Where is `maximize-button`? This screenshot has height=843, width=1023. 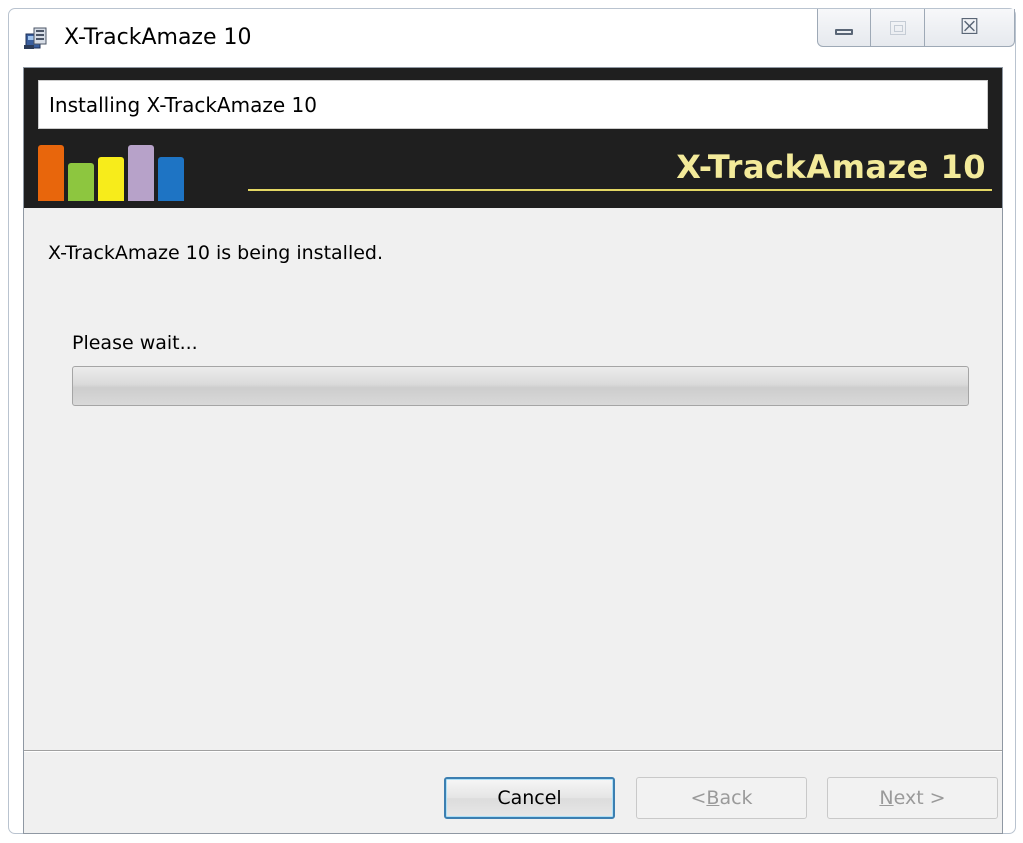
maximize-button is located at coordinates (898, 28).